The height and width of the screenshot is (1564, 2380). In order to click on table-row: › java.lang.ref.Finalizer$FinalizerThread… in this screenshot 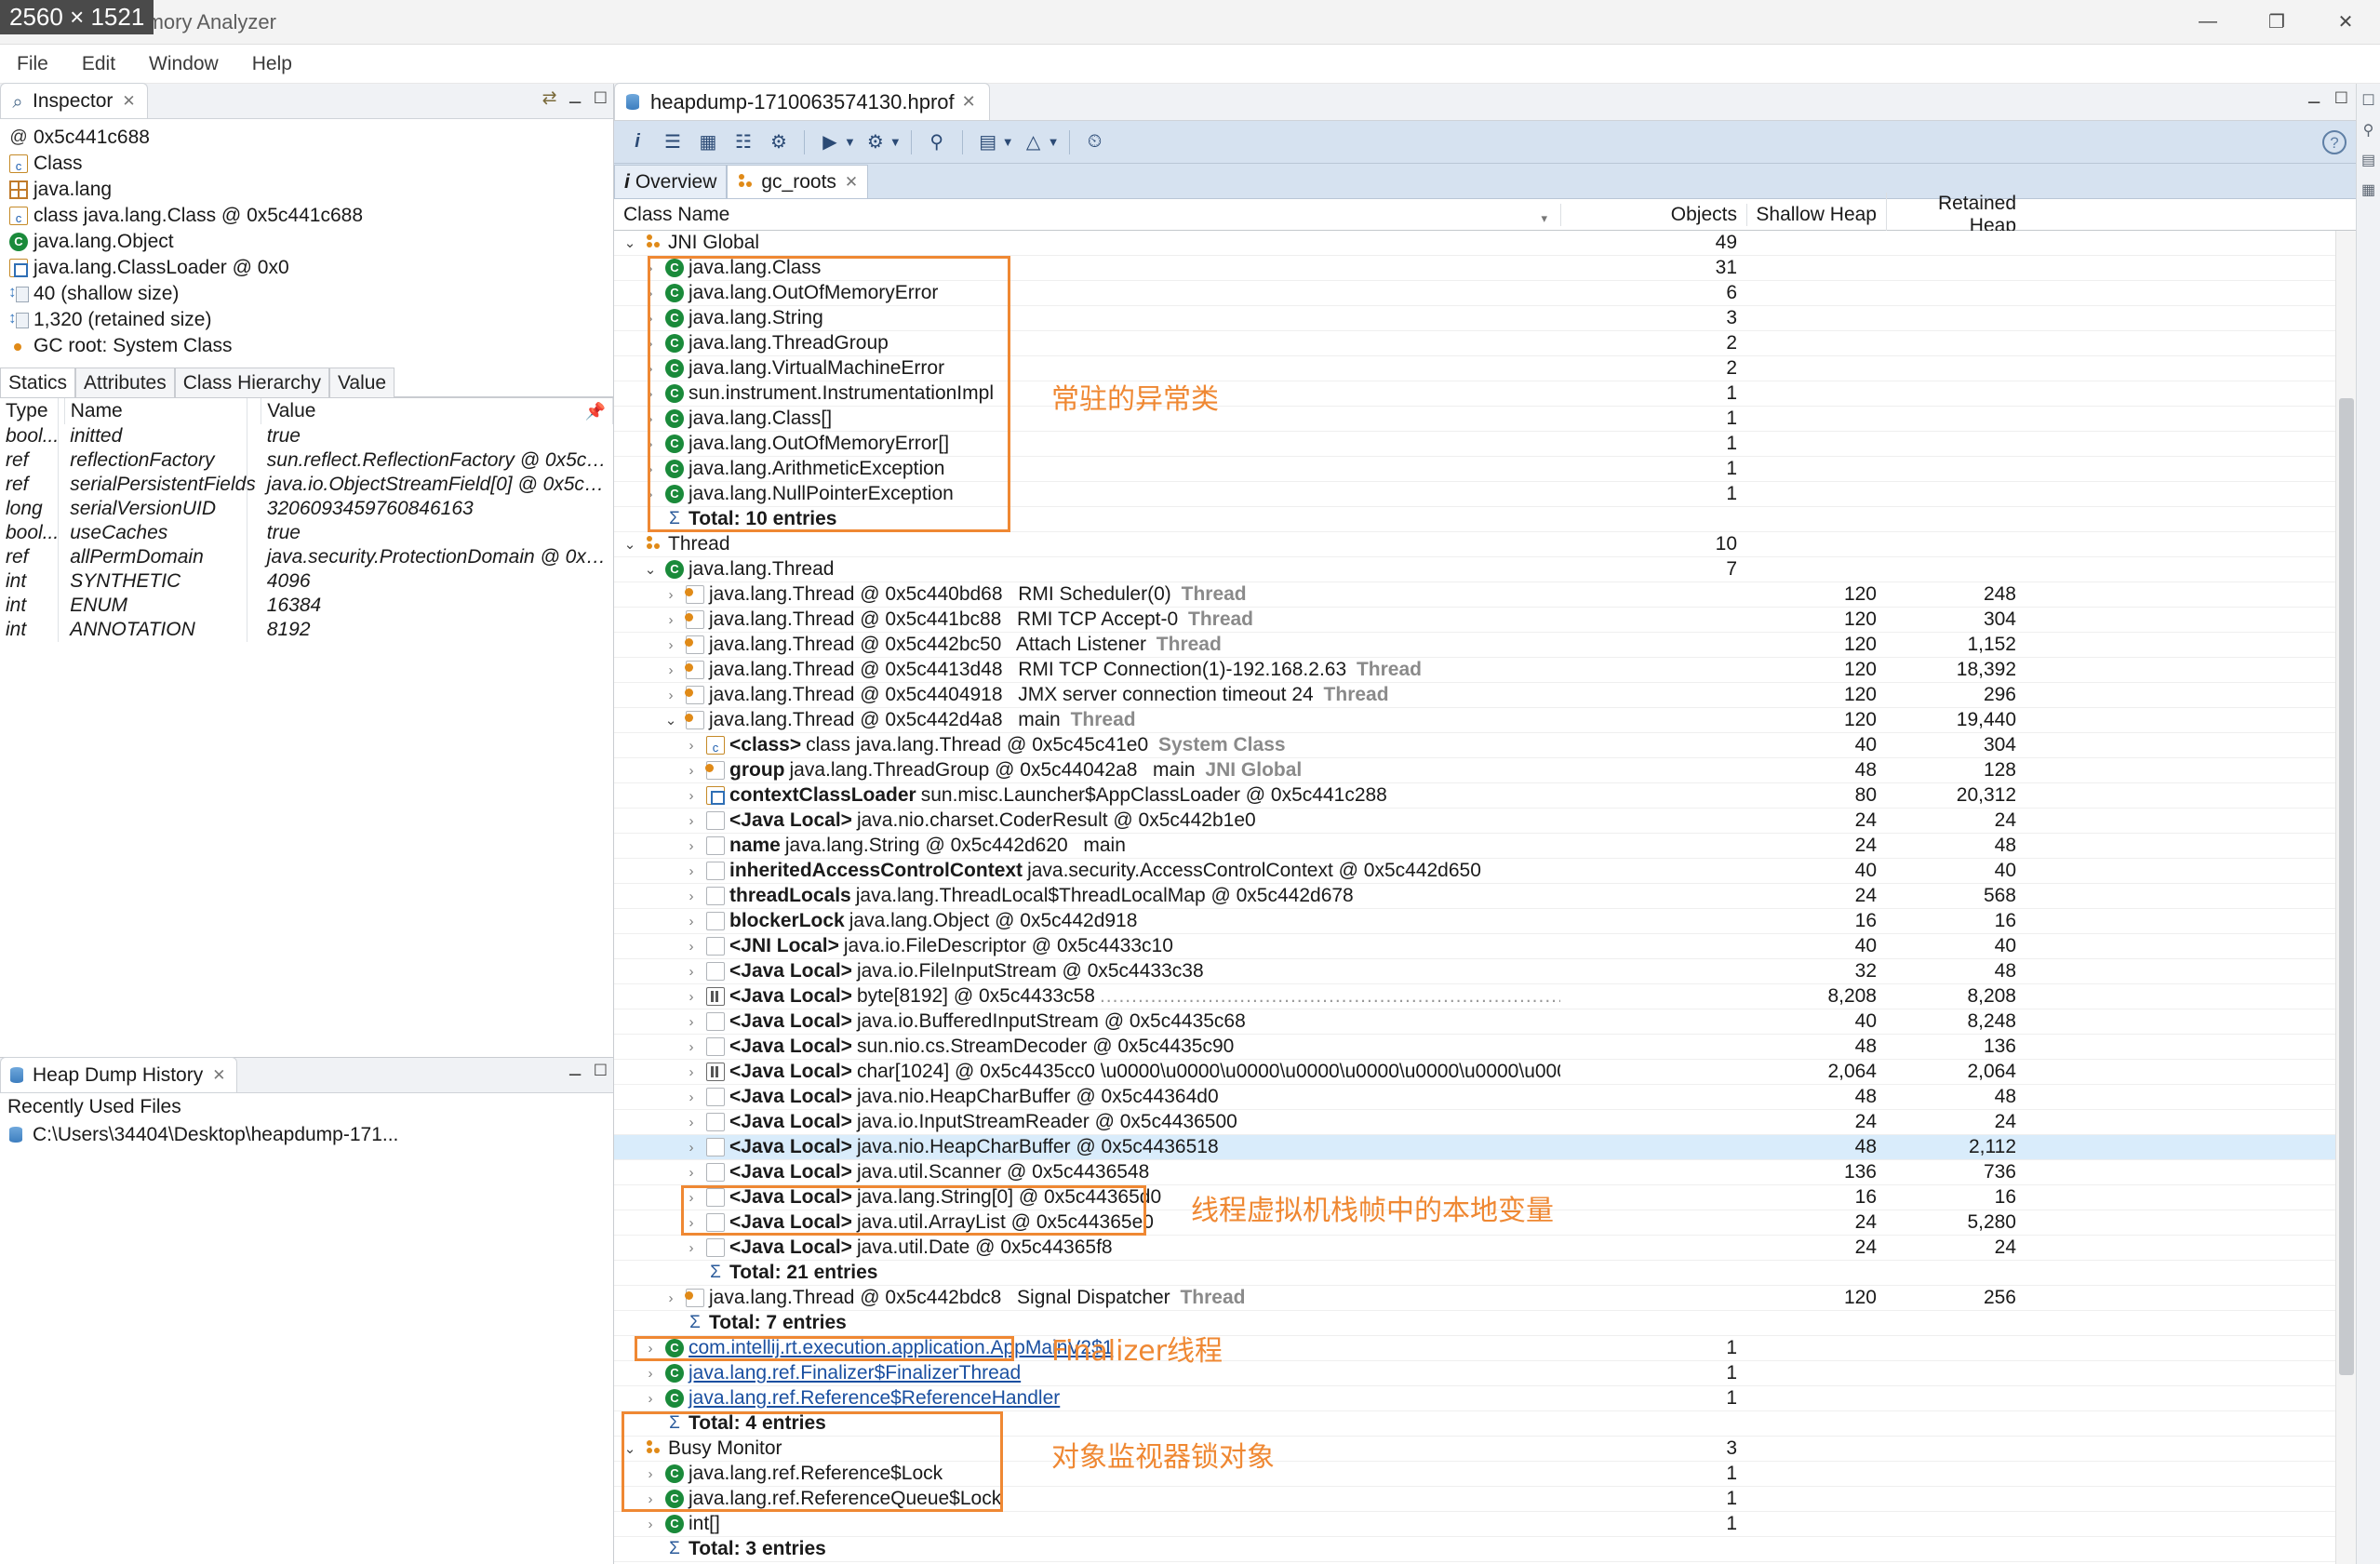, I will do `click(1485, 1373)`.